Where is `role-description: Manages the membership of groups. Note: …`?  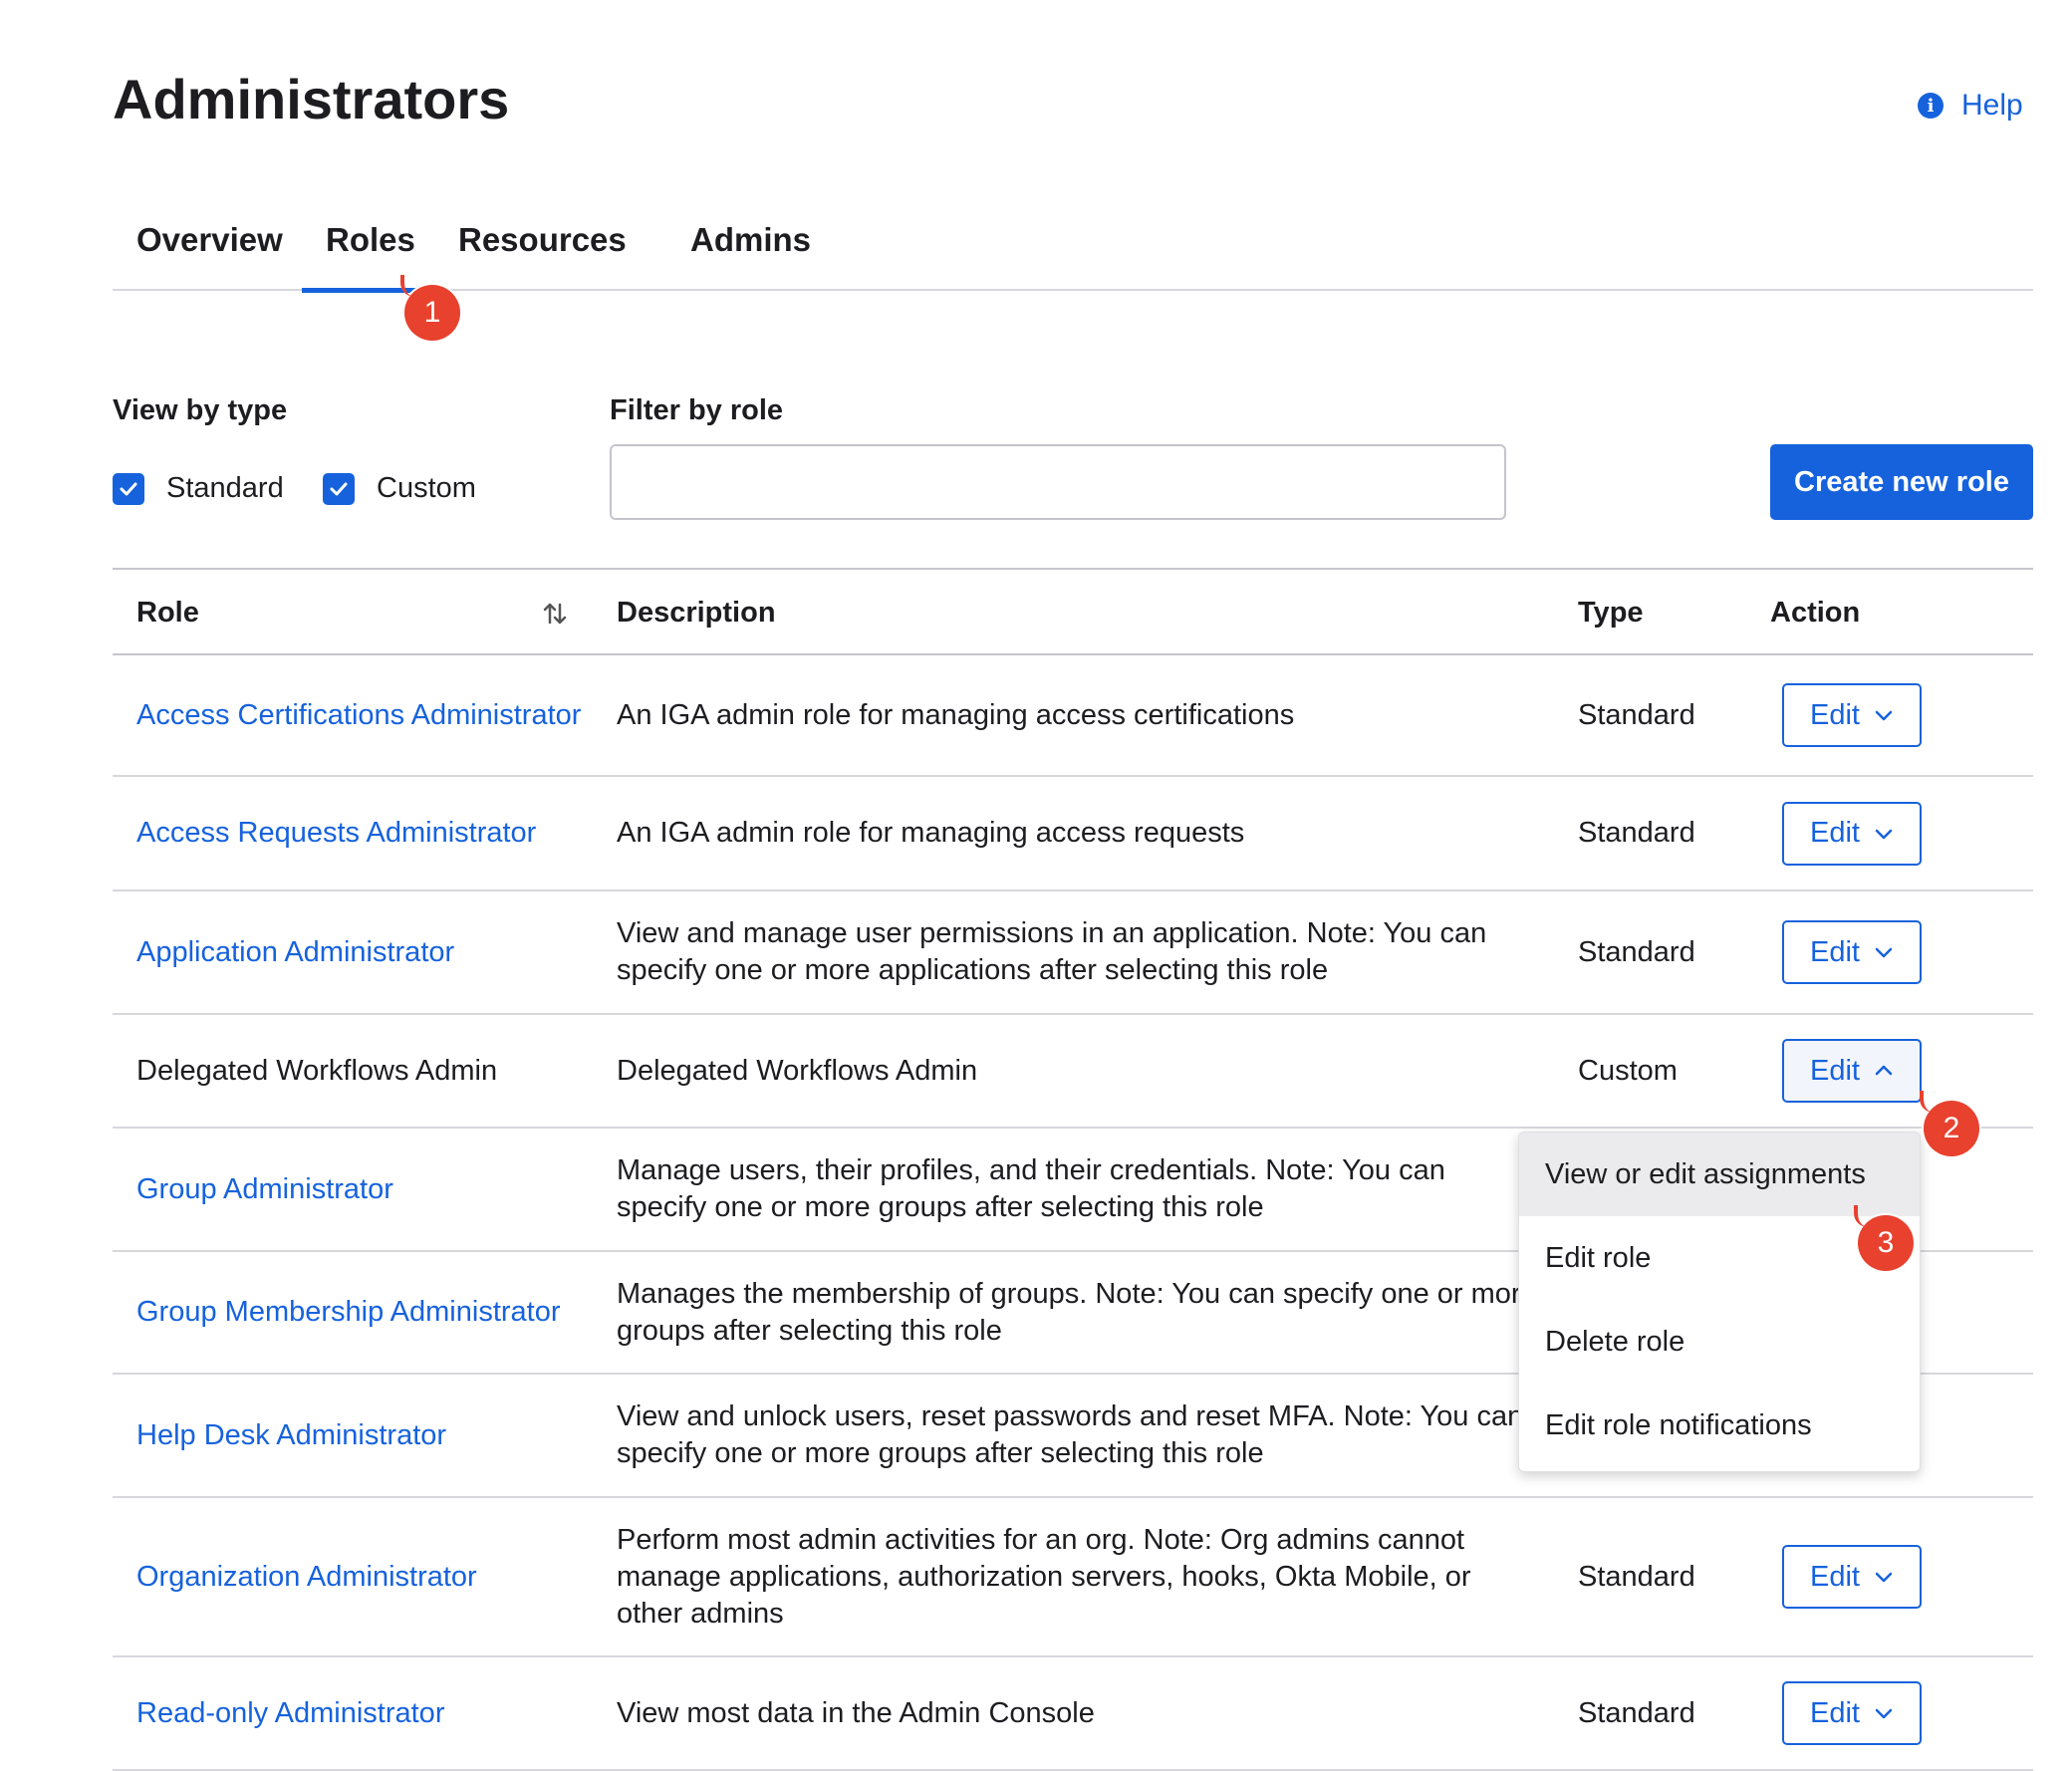
role-description: Manages the membership of groups. Note: … is located at coordinates (1077, 1312).